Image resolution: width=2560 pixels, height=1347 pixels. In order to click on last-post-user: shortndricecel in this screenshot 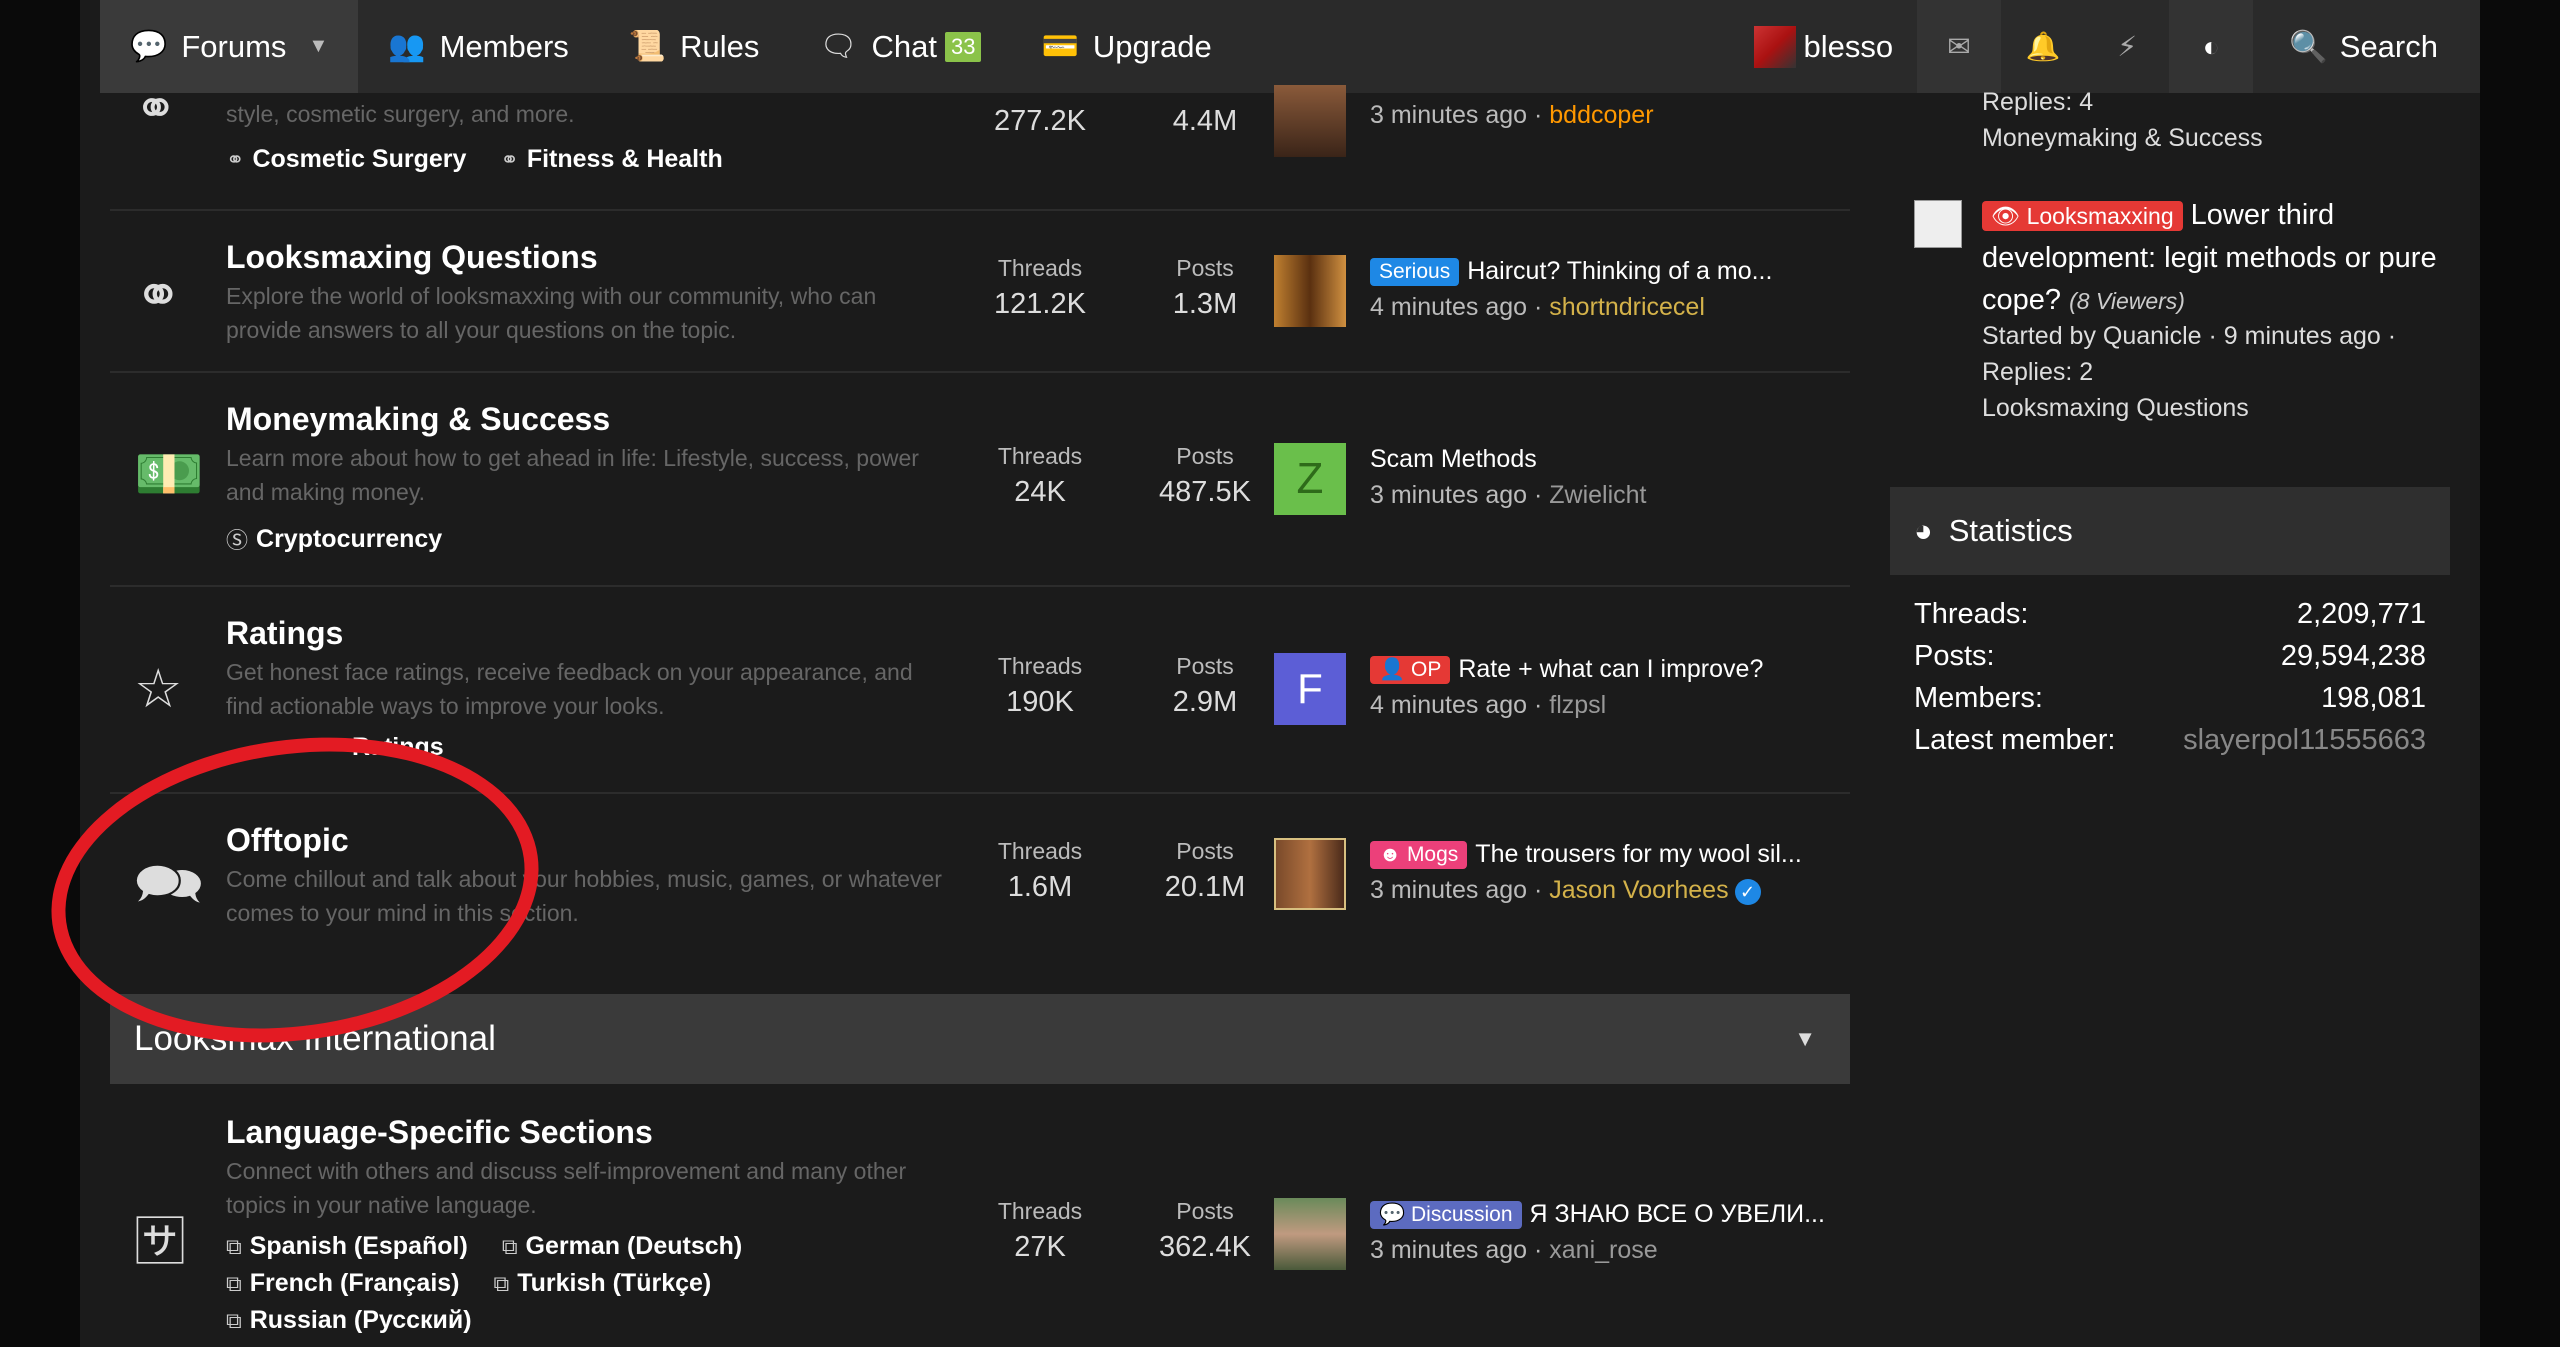, I will do `click(1627, 307)`.